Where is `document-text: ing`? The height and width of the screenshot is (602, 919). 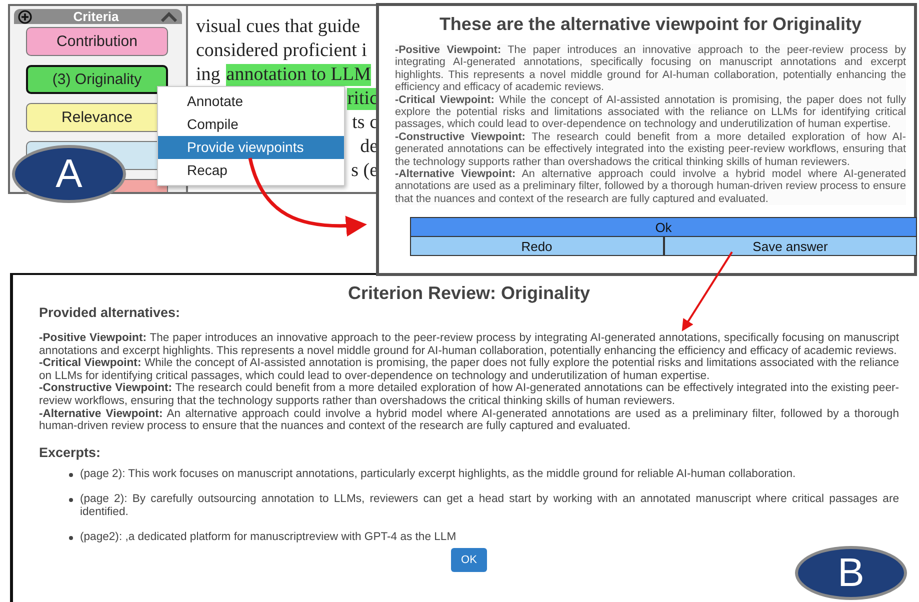 document-text: ing is located at coordinates (208, 75).